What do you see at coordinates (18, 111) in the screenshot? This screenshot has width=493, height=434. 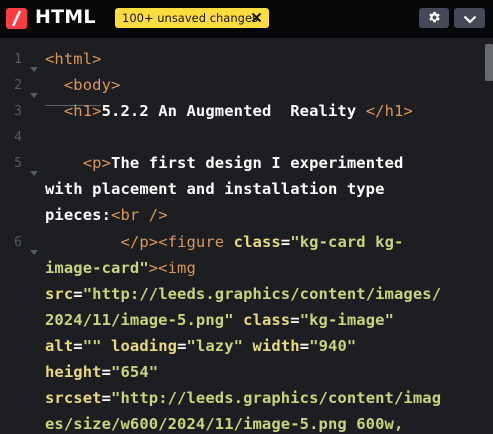 I see `line-number: 3` at bounding box center [18, 111].